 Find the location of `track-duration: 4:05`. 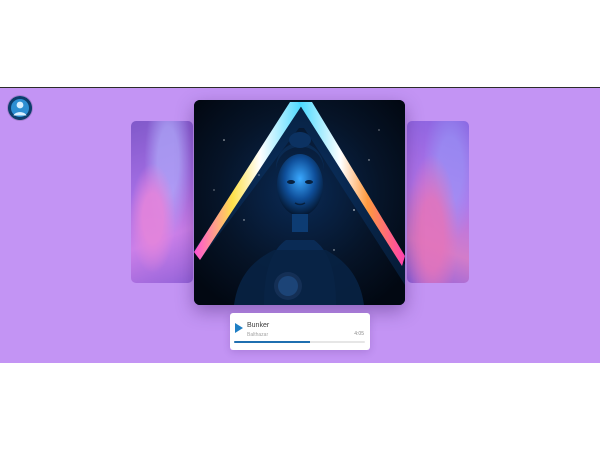

track-duration: 4:05 is located at coordinates (359, 334).